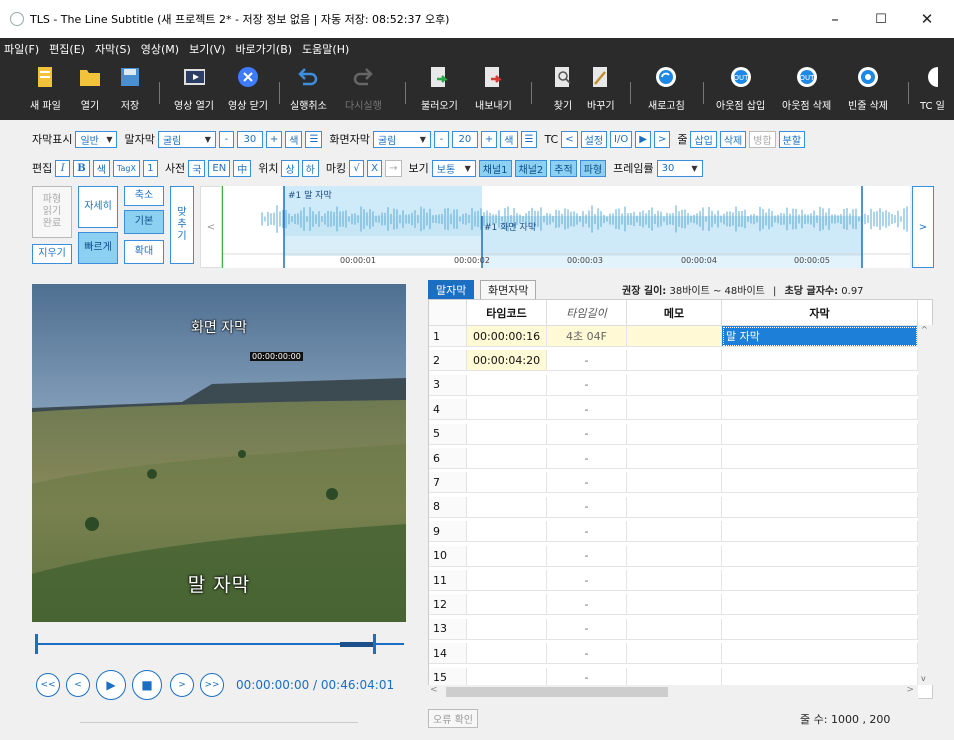 The width and height of the screenshot is (954, 740). I want to click on speech-size-plus: +, so click(274, 139).